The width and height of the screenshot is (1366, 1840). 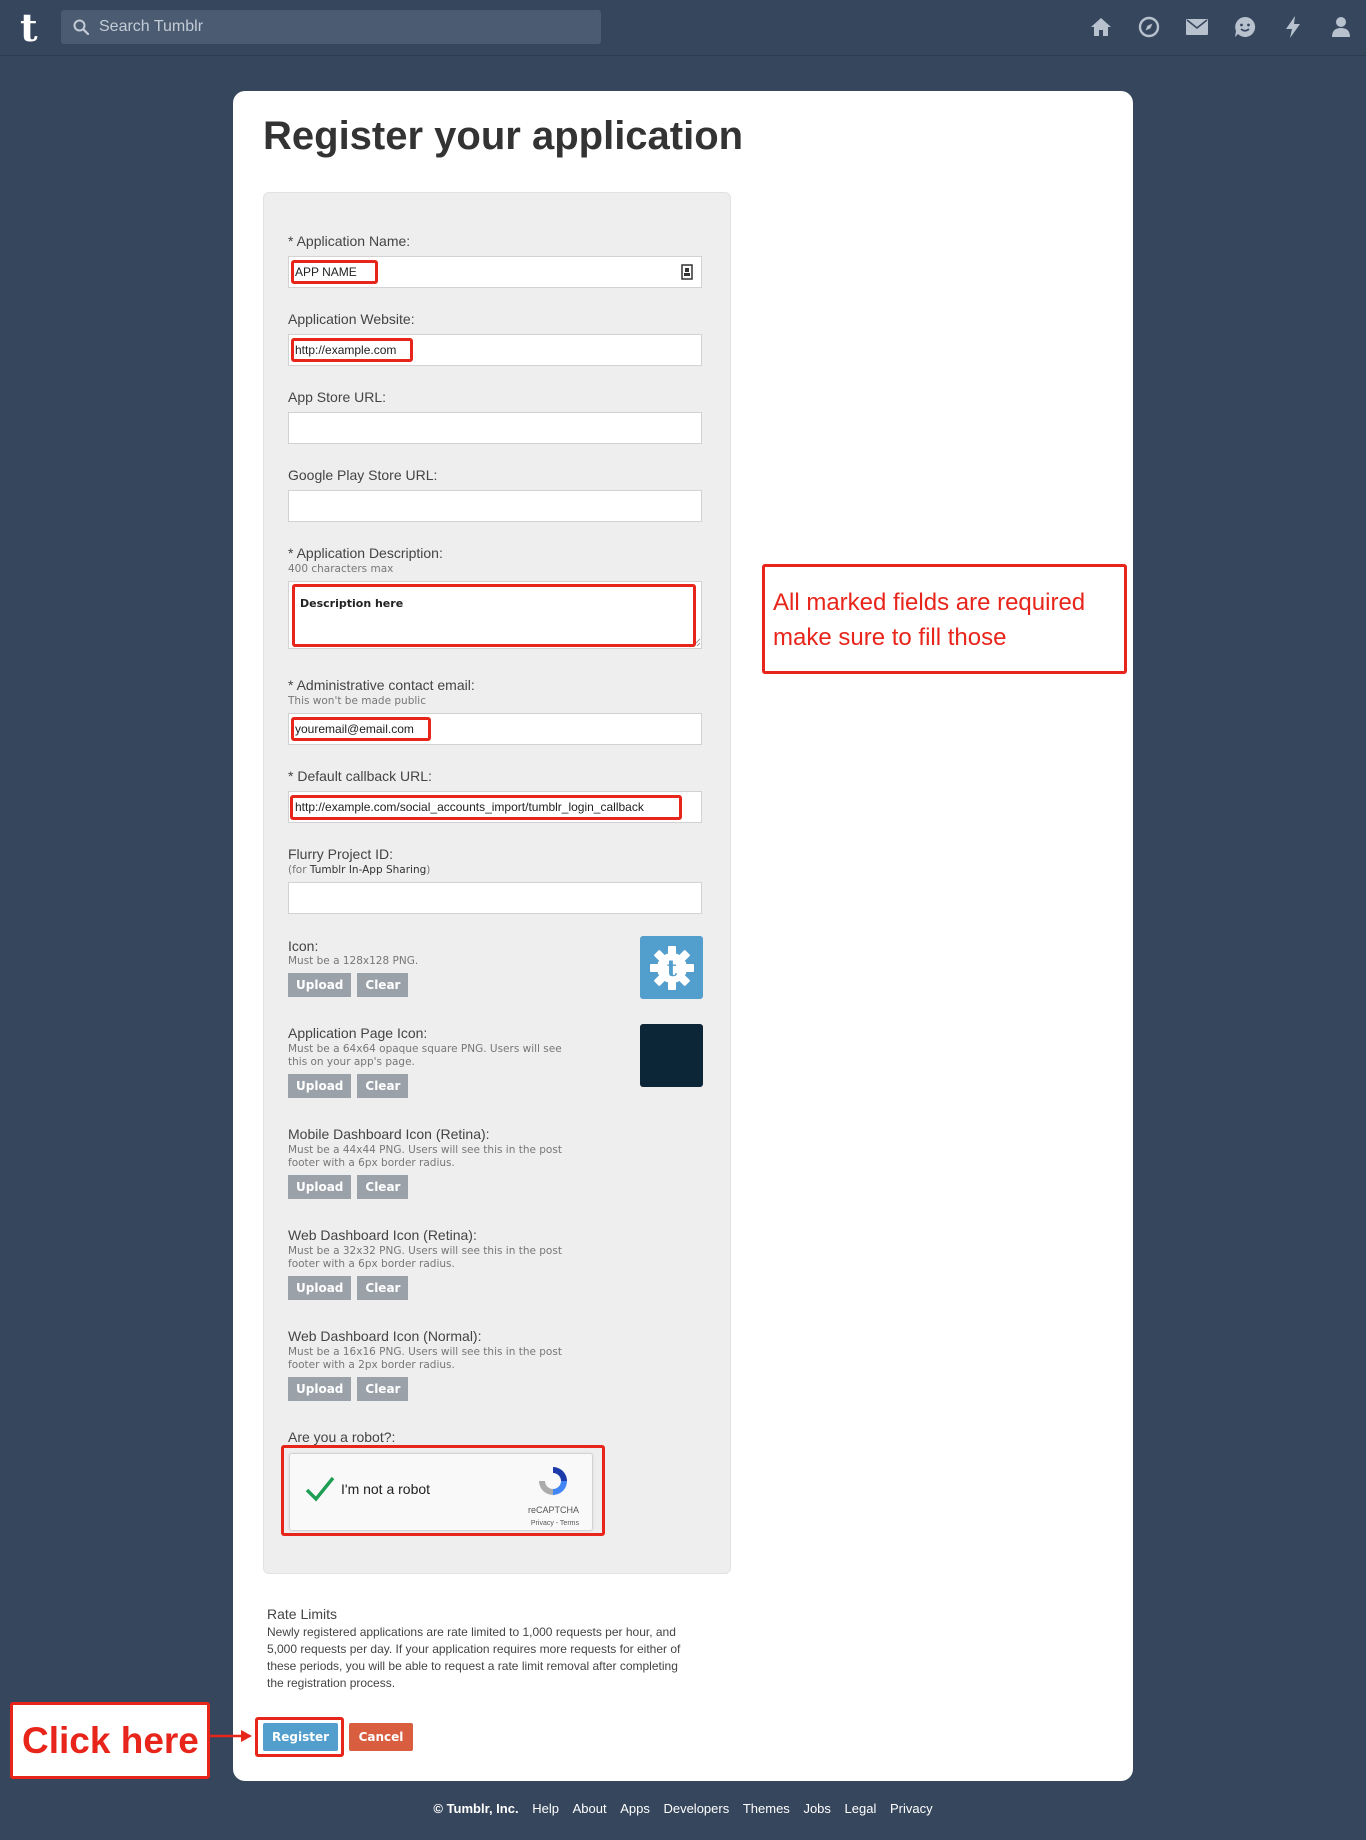 I want to click on password-manager-icon, so click(x=687, y=272).